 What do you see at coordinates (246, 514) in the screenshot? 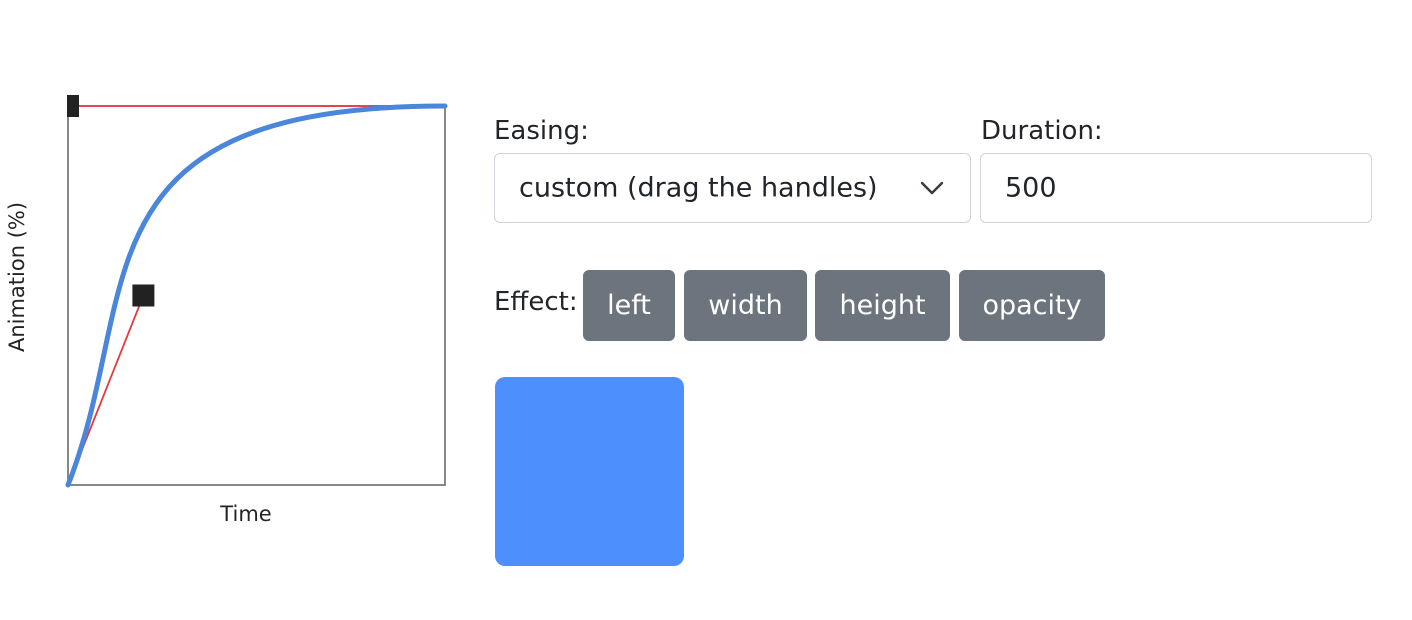
I see `x-axis-label: Time` at bounding box center [246, 514].